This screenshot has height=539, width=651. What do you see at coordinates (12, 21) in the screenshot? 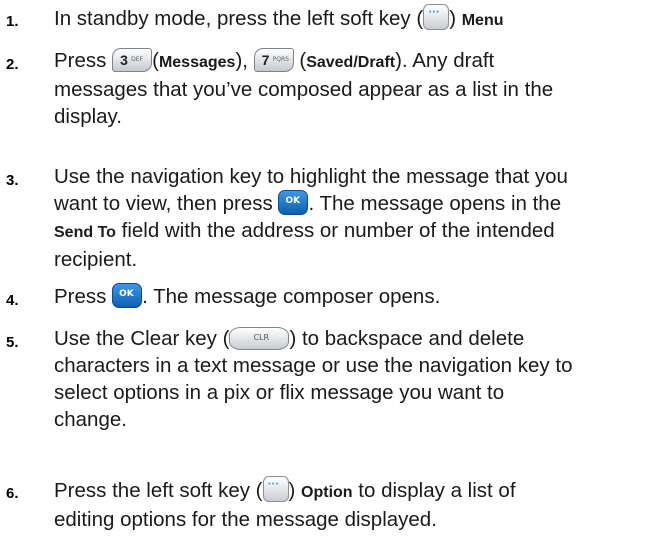
I see `step-number: 1.` at bounding box center [12, 21].